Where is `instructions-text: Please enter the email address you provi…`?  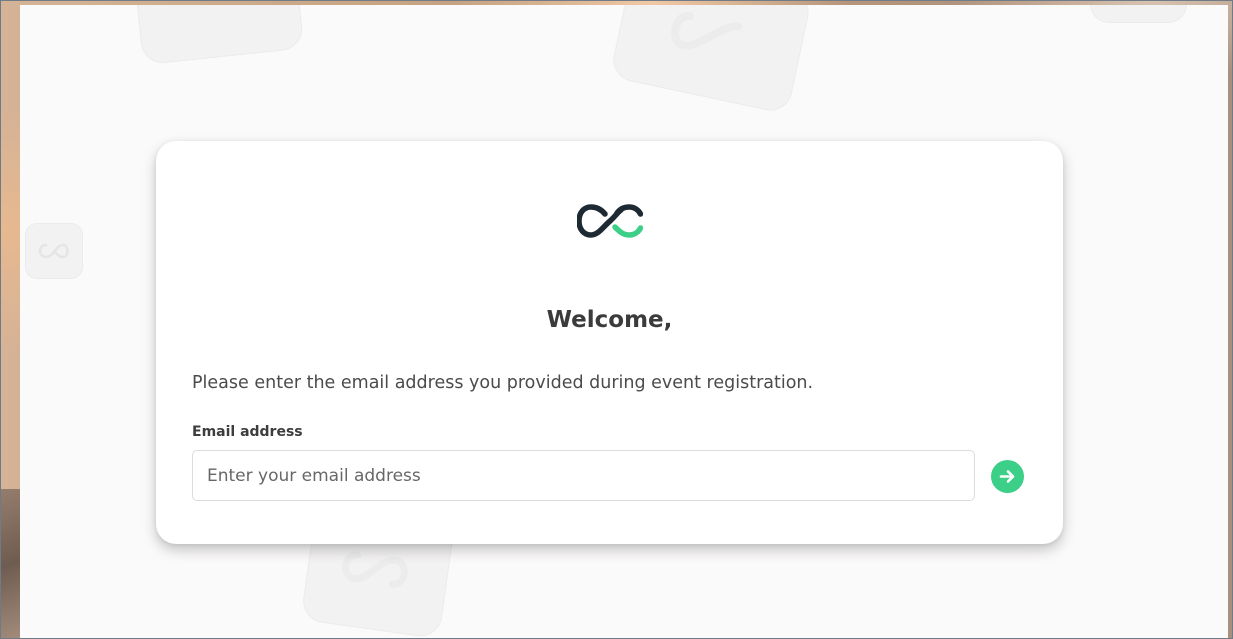
instructions-text: Please enter the email address you provi… is located at coordinates (503, 383).